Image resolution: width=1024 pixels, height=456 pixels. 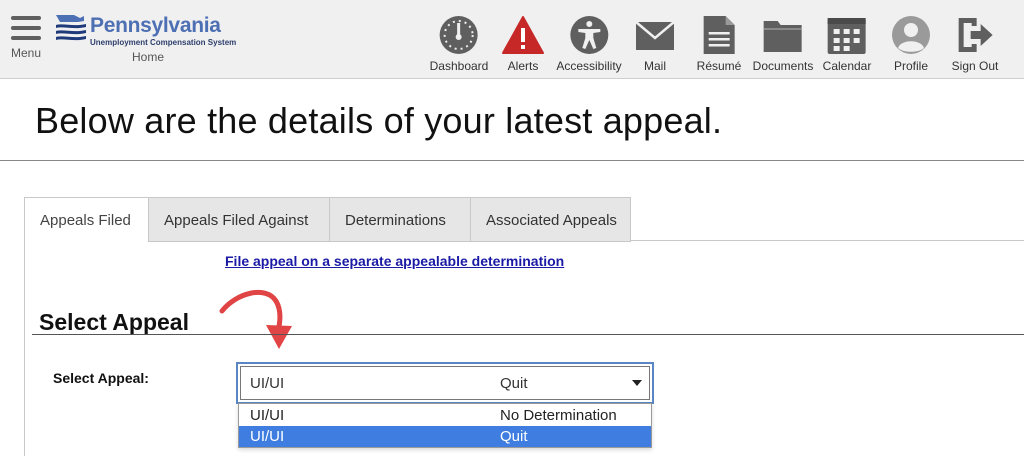 I want to click on nav-accessibility: Accessibility, so click(x=589, y=43).